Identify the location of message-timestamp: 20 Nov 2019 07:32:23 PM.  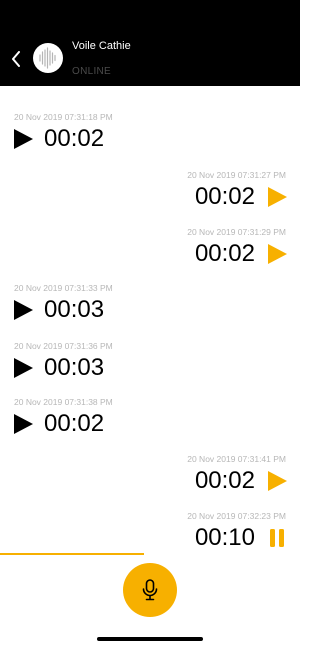
(236, 516).